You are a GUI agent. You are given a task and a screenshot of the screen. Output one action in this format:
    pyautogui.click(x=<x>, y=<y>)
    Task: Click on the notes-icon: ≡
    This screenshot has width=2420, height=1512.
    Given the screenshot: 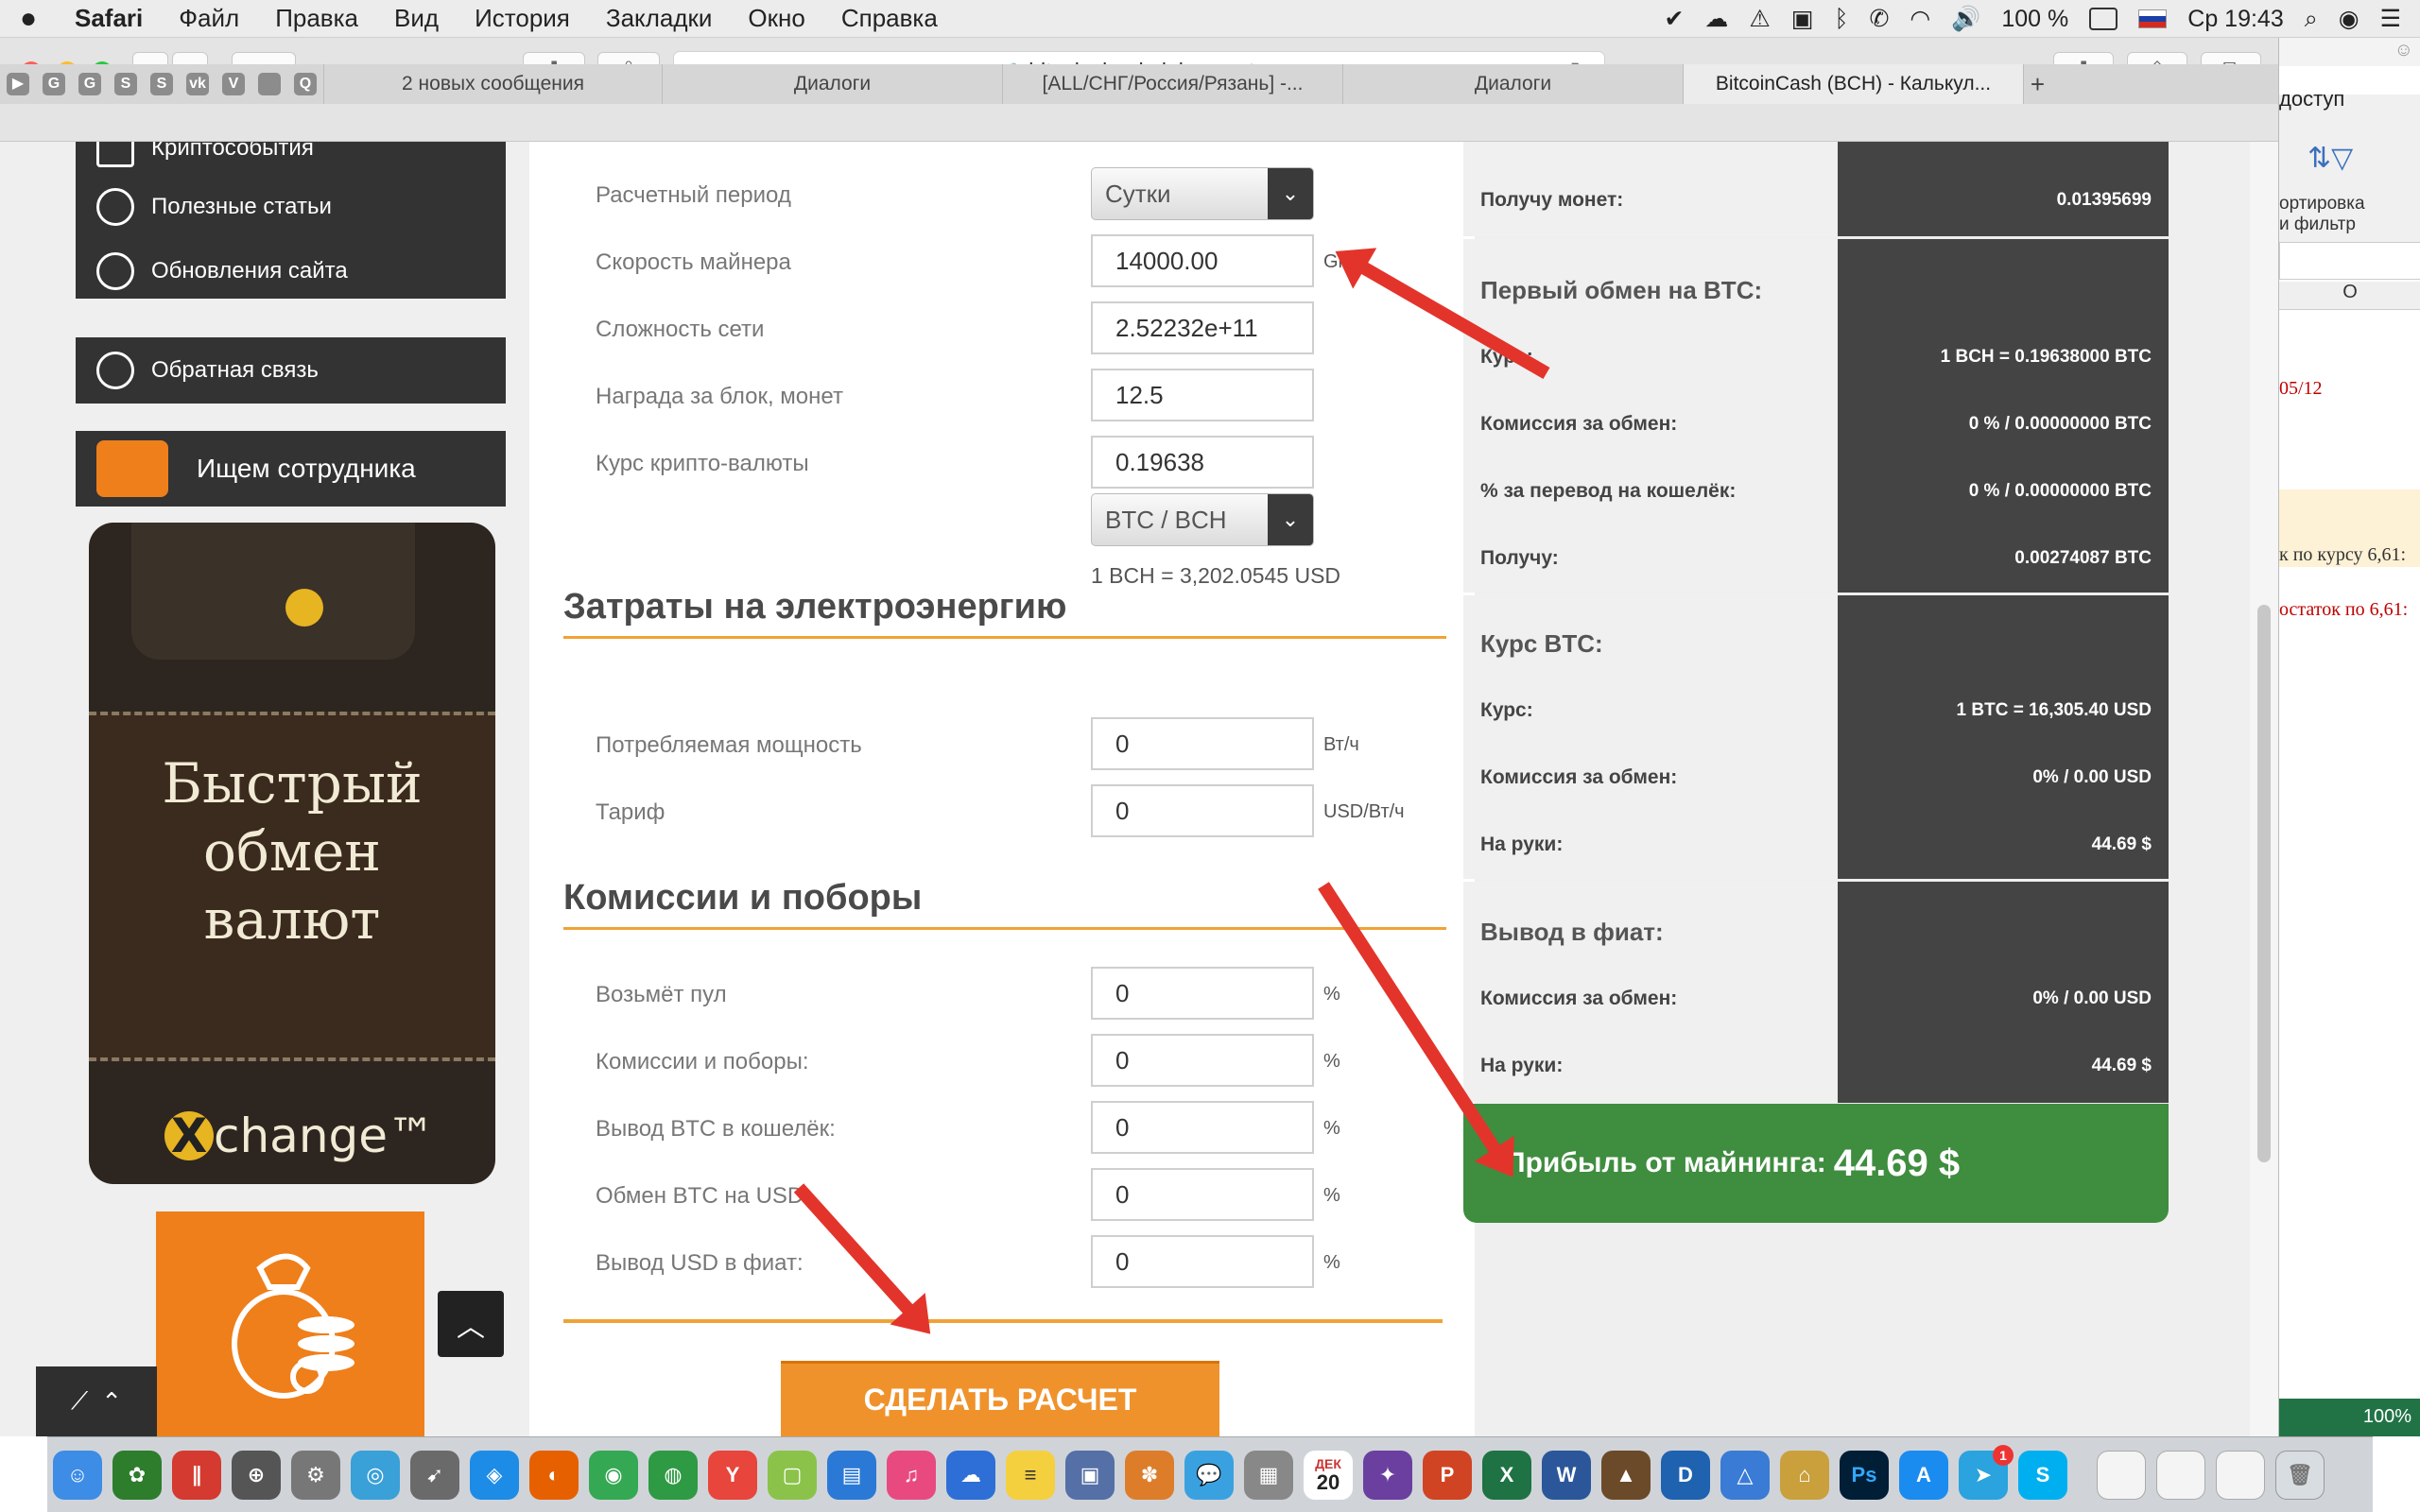 What is the action you would take?
    pyautogui.click(x=1030, y=1475)
    